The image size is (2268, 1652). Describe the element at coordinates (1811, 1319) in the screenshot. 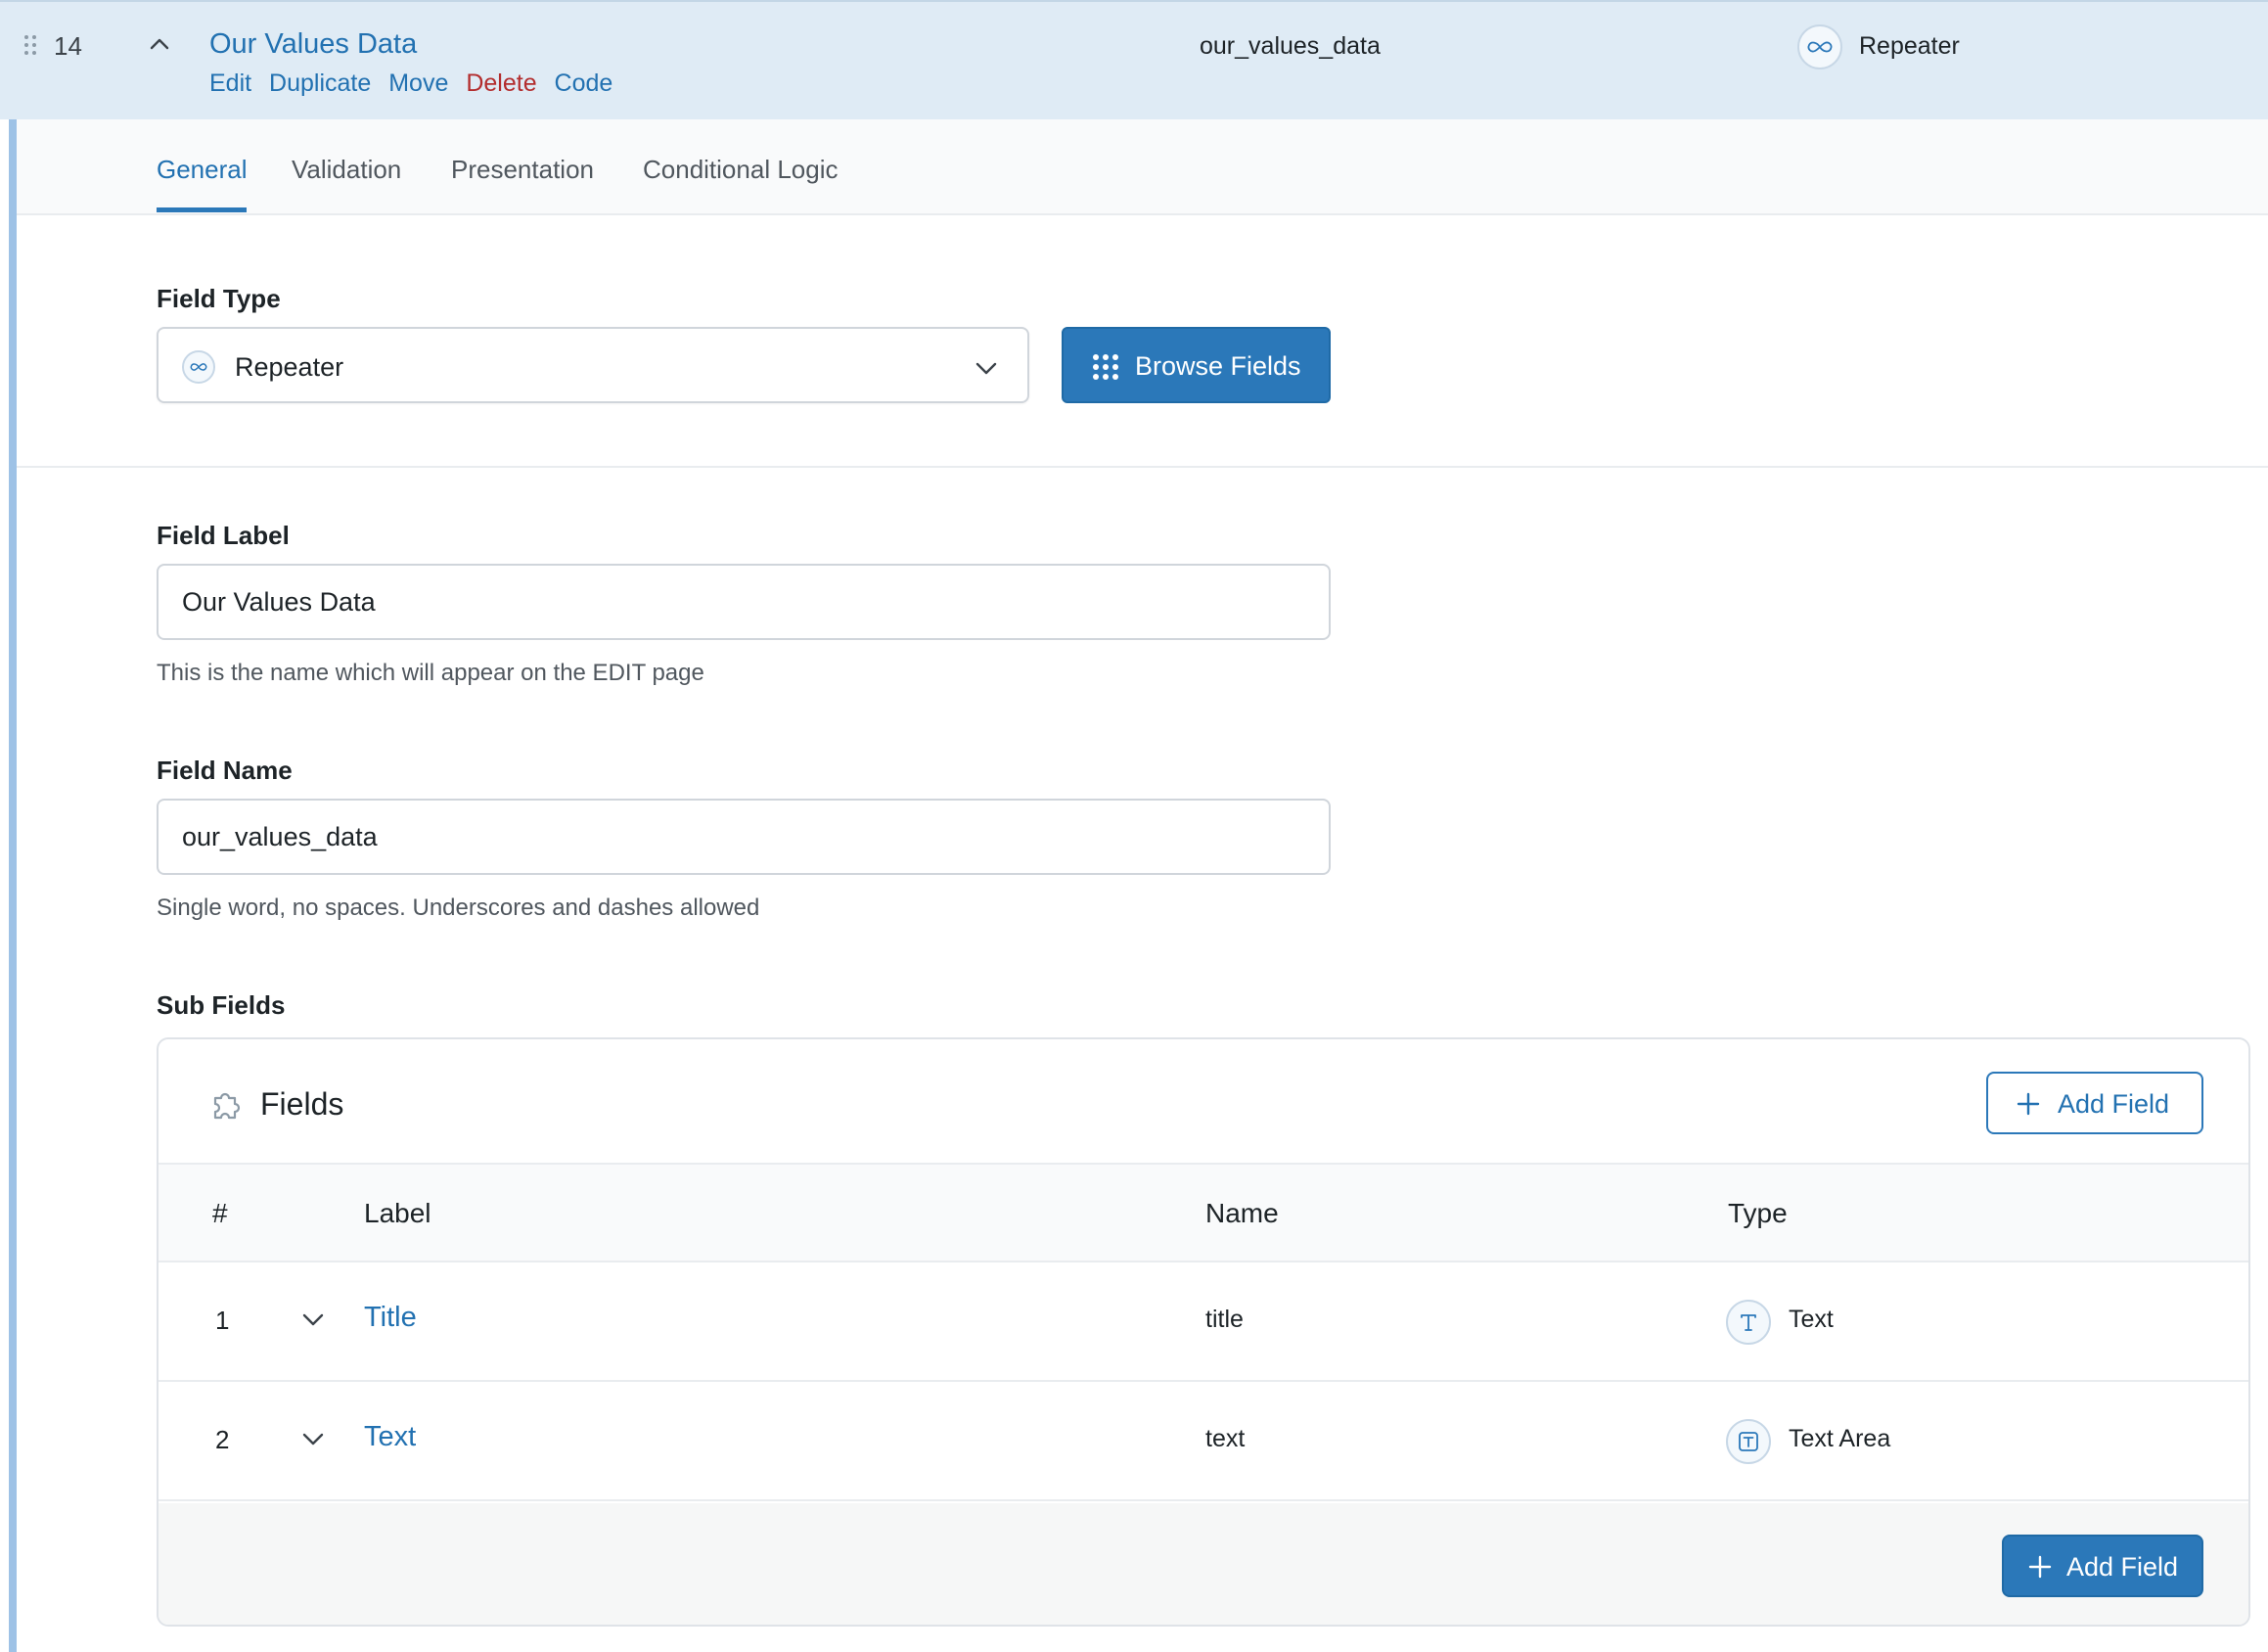

I see `row-type: Text` at that location.